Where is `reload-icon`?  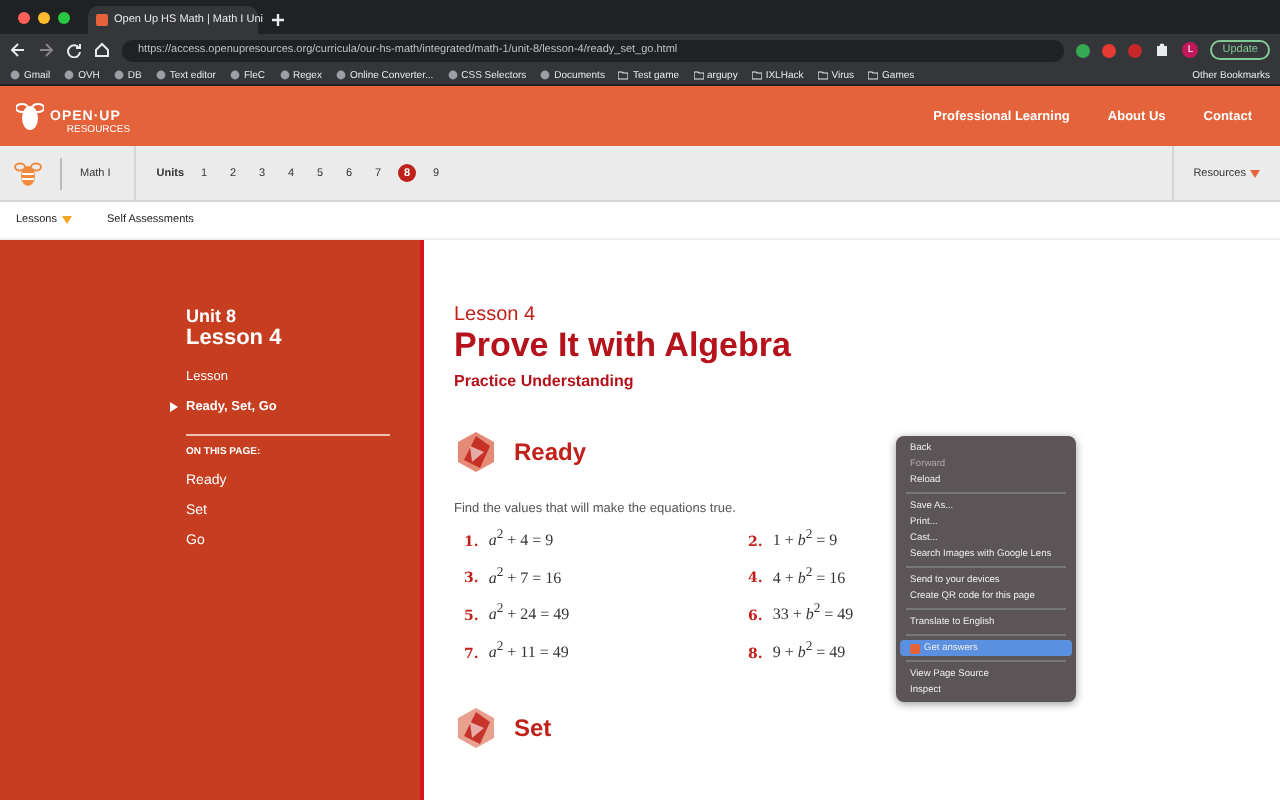 reload-icon is located at coordinates (74, 50).